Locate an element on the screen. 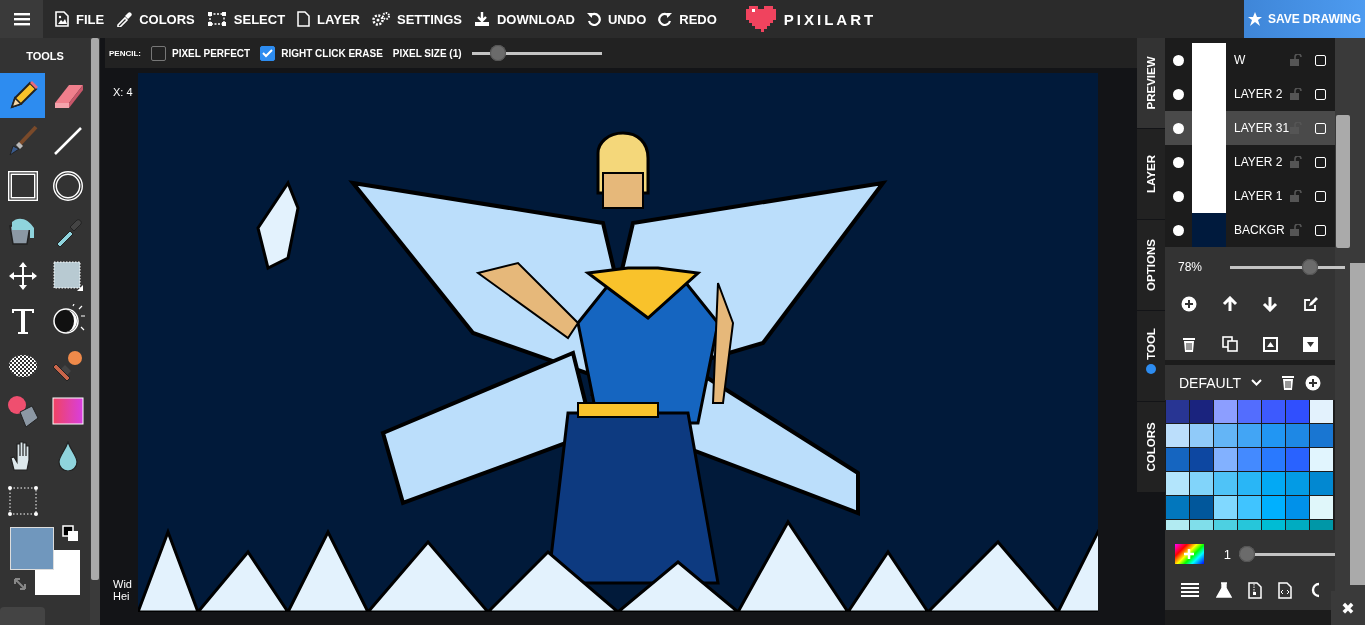  menu-item: COLORS is located at coordinates (155, 19).